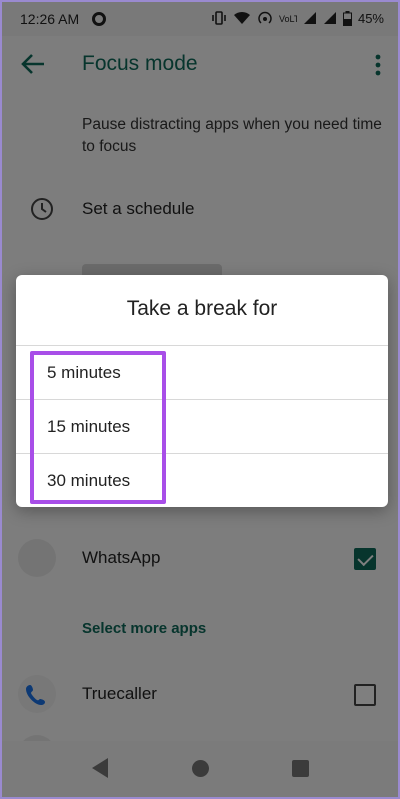  What do you see at coordinates (202, 308) in the screenshot?
I see `dialog-title: Take a break for` at bounding box center [202, 308].